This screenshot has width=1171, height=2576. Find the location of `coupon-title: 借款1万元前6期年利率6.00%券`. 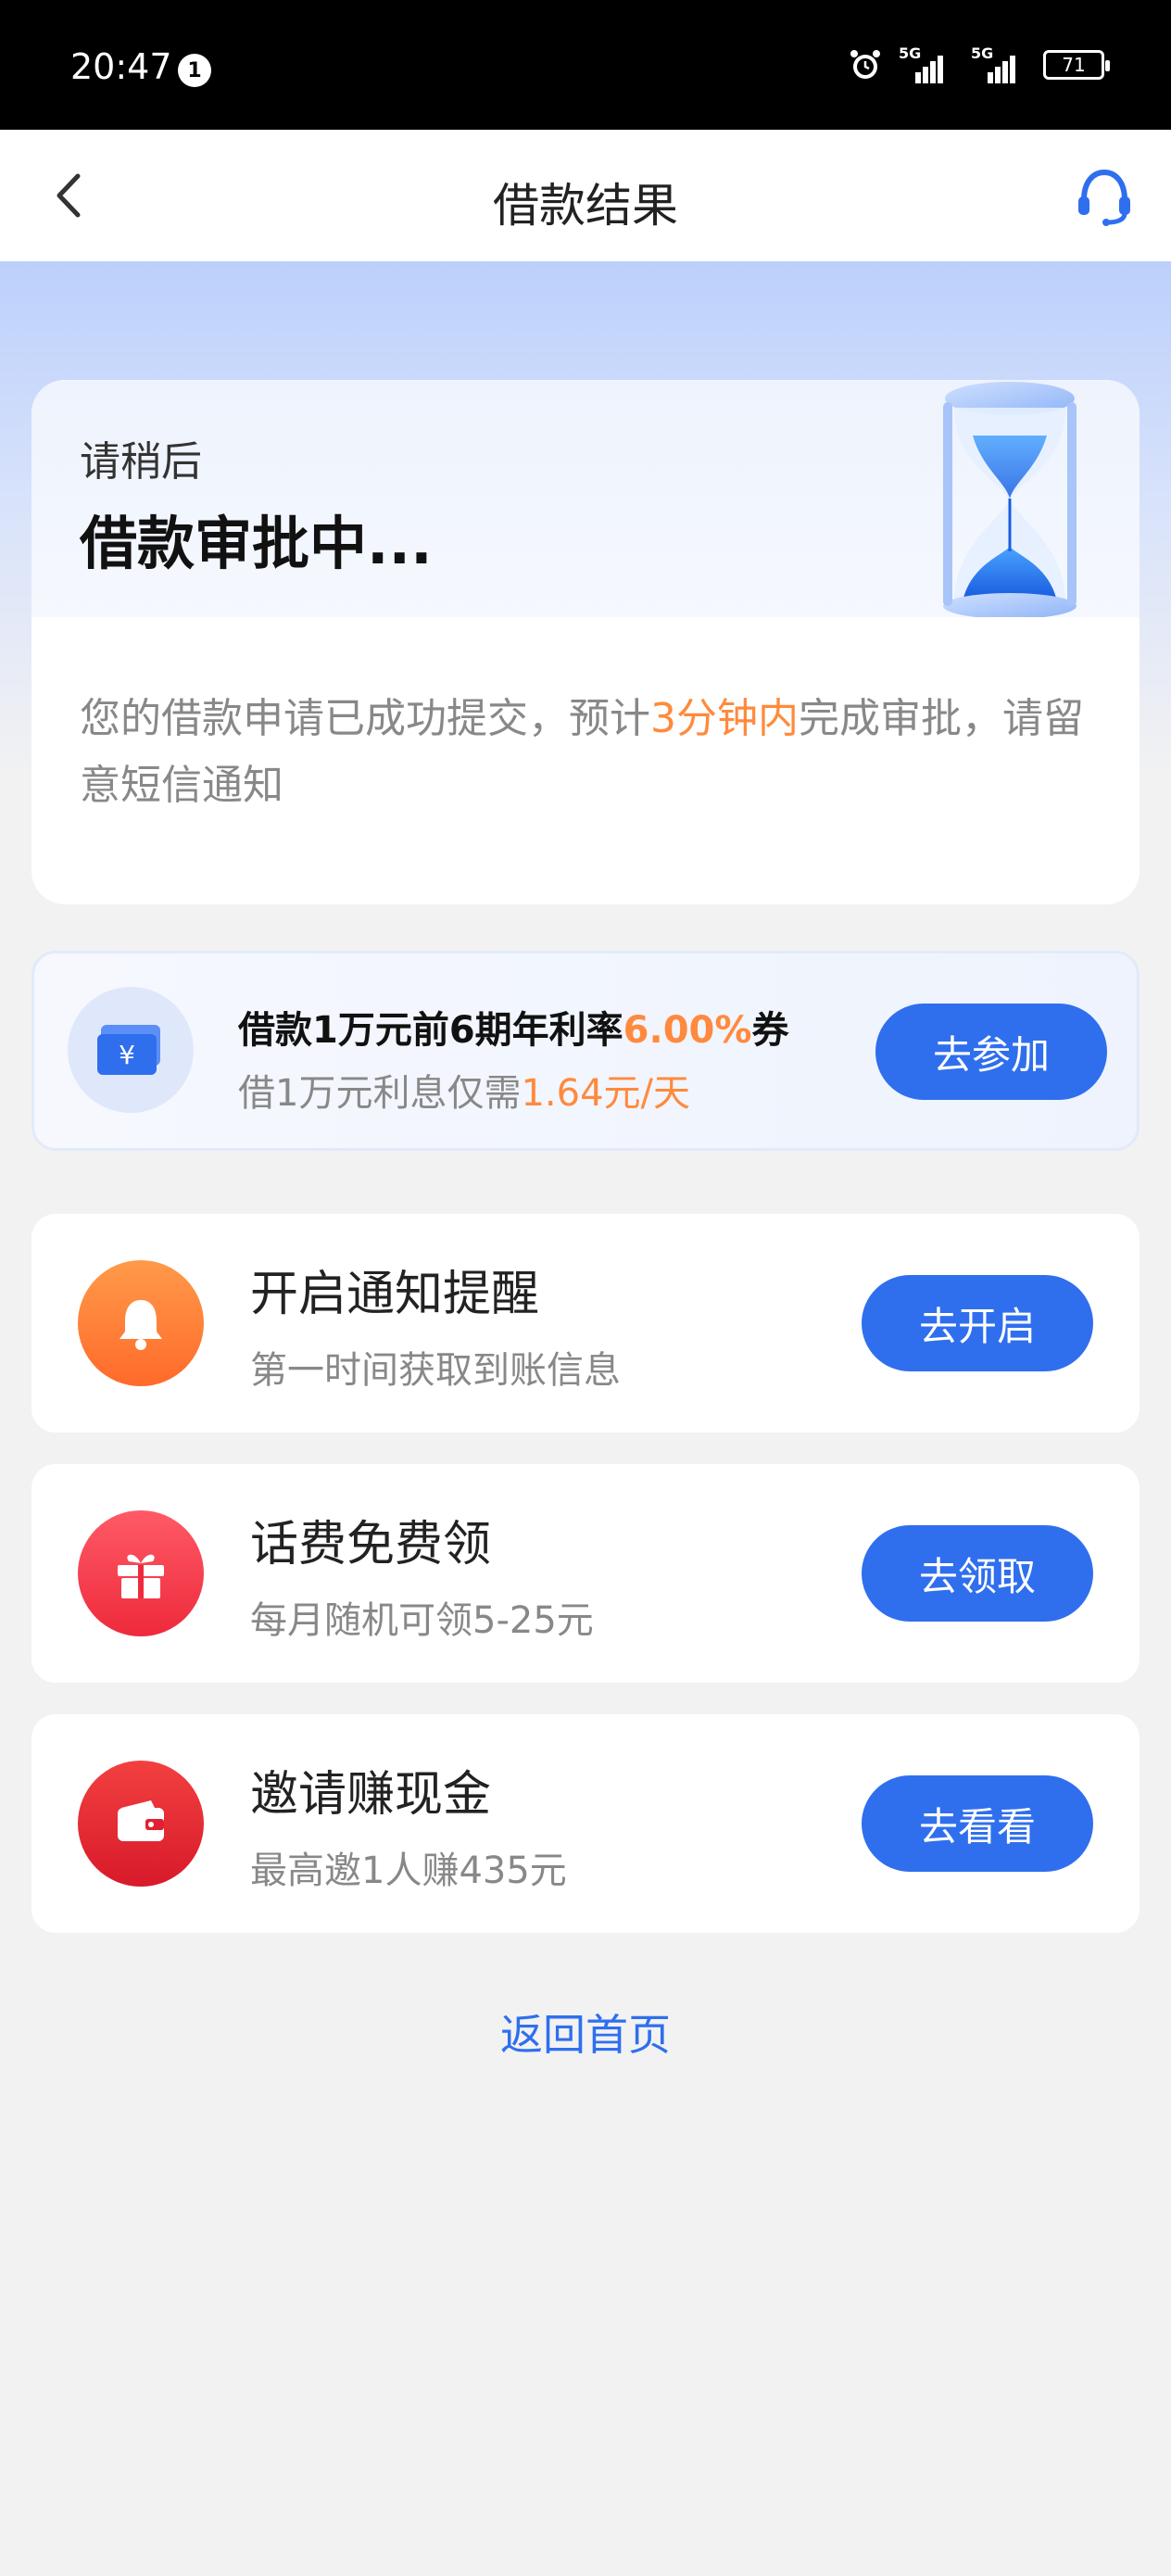

coupon-title: 借款1万元前6期年利率6.00%券 is located at coordinates (513, 1027).